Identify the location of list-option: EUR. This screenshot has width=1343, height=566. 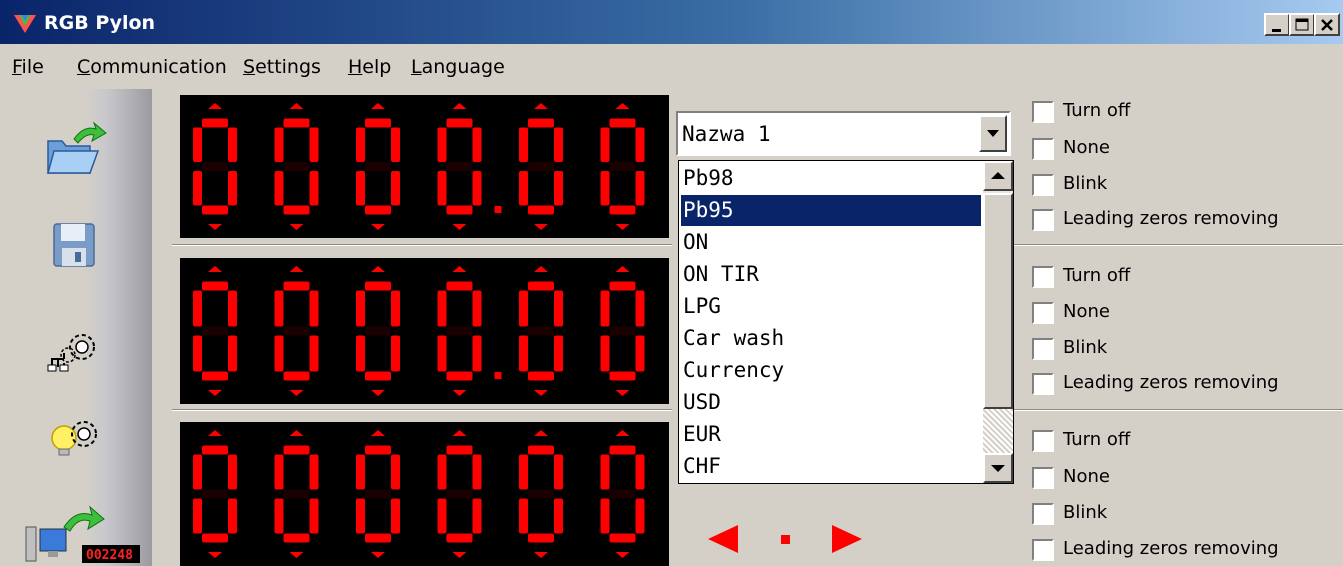
(831, 434).